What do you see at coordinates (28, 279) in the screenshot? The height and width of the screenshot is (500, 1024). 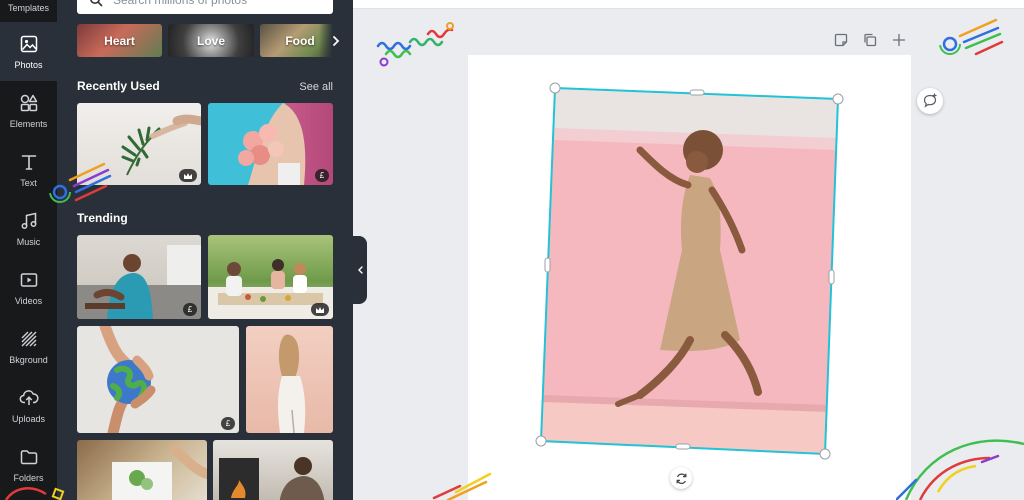 I see `video-icon` at bounding box center [28, 279].